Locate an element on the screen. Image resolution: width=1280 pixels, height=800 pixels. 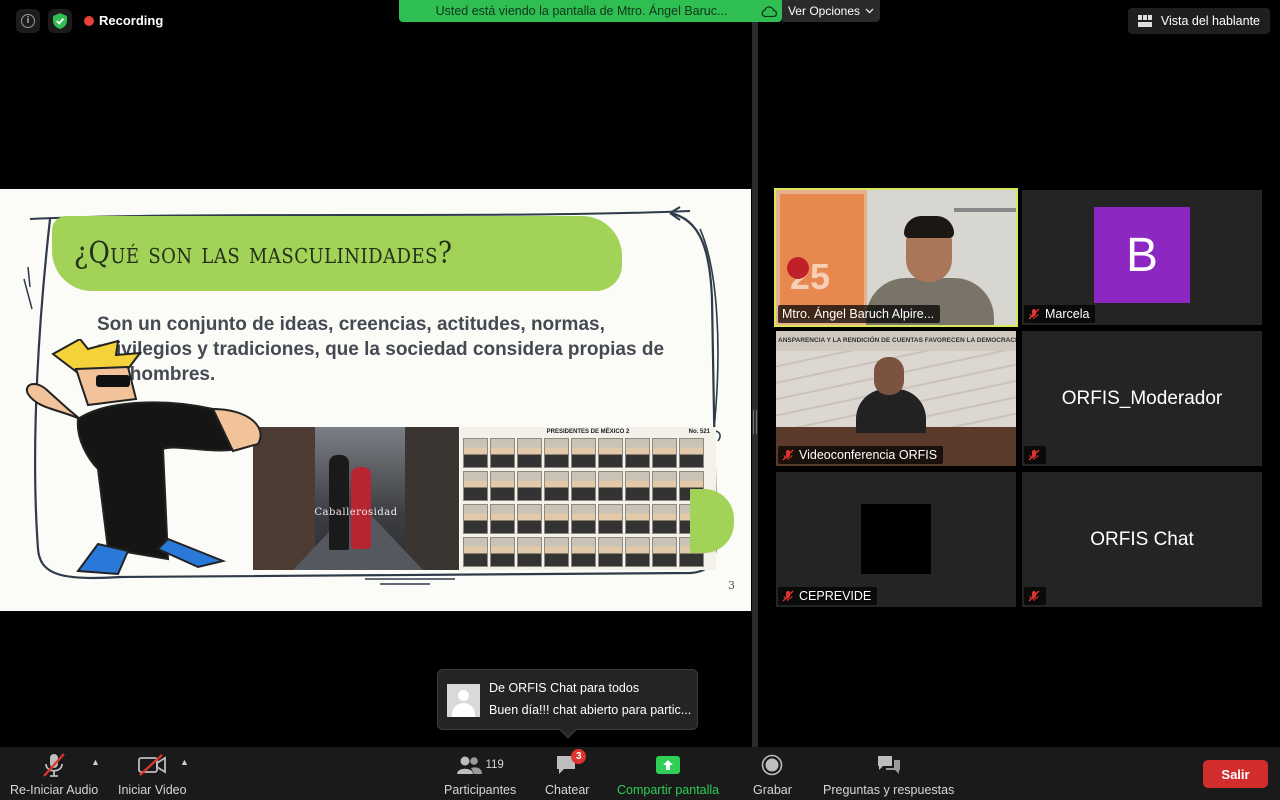
share-screen-label: Compartir pantalla is located at coordinates (668, 790).